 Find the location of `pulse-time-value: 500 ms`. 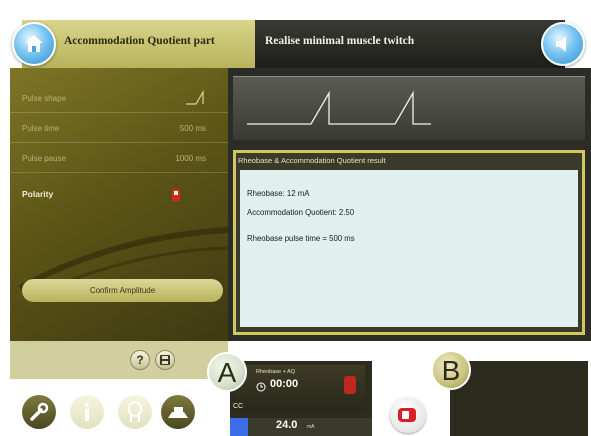

pulse-time-value: 500 ms is located at coordinates (192, 128).